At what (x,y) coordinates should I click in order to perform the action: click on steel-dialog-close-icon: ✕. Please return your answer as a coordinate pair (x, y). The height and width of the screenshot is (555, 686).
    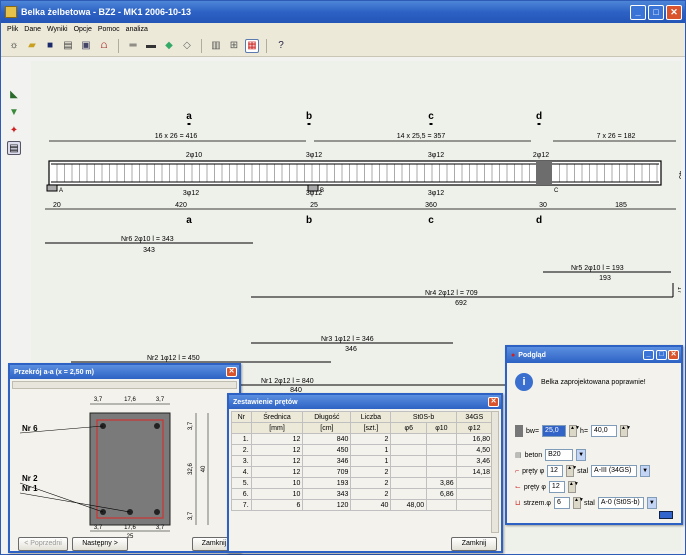
    Looking at the image, I should click on (493, 402).